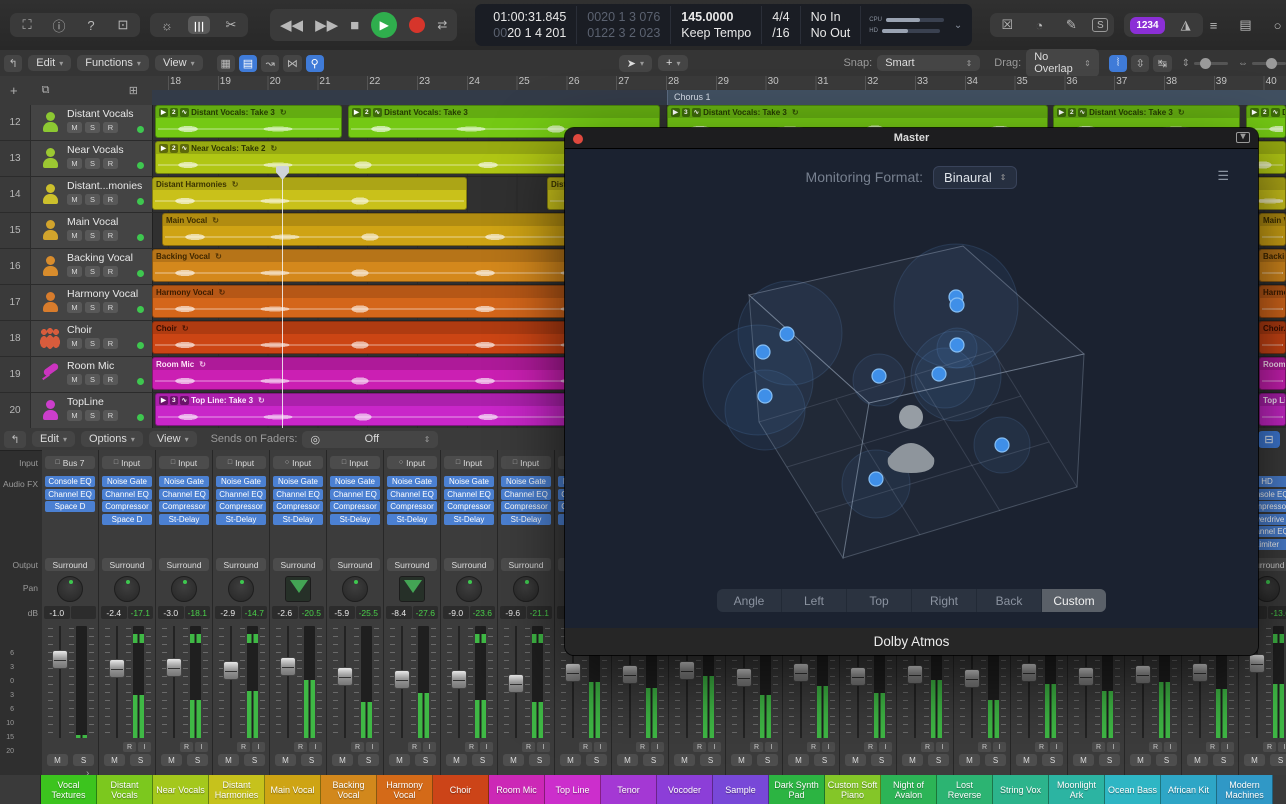  What do you see at coordinates (1272, 301) in the screenshot?
I see `region: Harmony Vocal` at bounding box center [1272, 301].